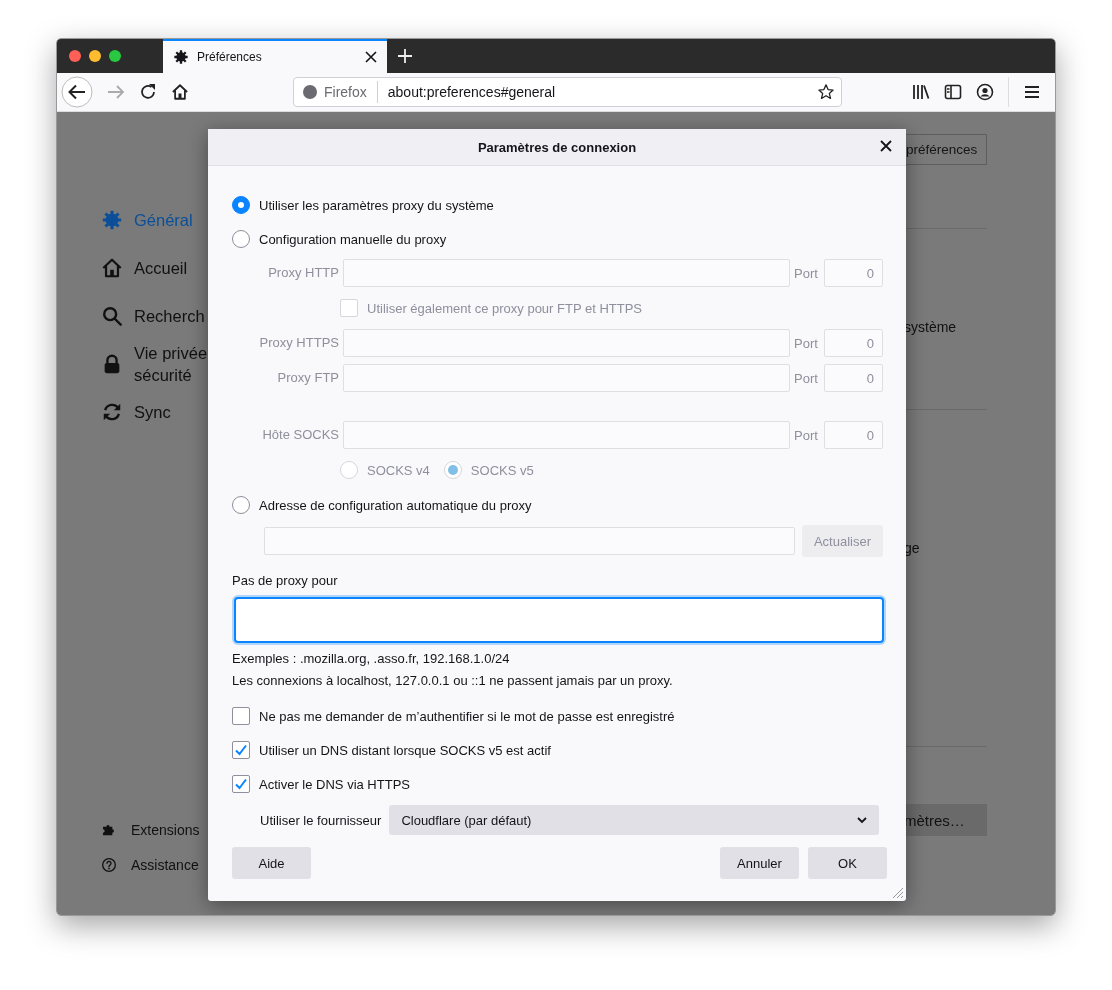  I want to click on tab-title: Préférences, so click(230, 57).